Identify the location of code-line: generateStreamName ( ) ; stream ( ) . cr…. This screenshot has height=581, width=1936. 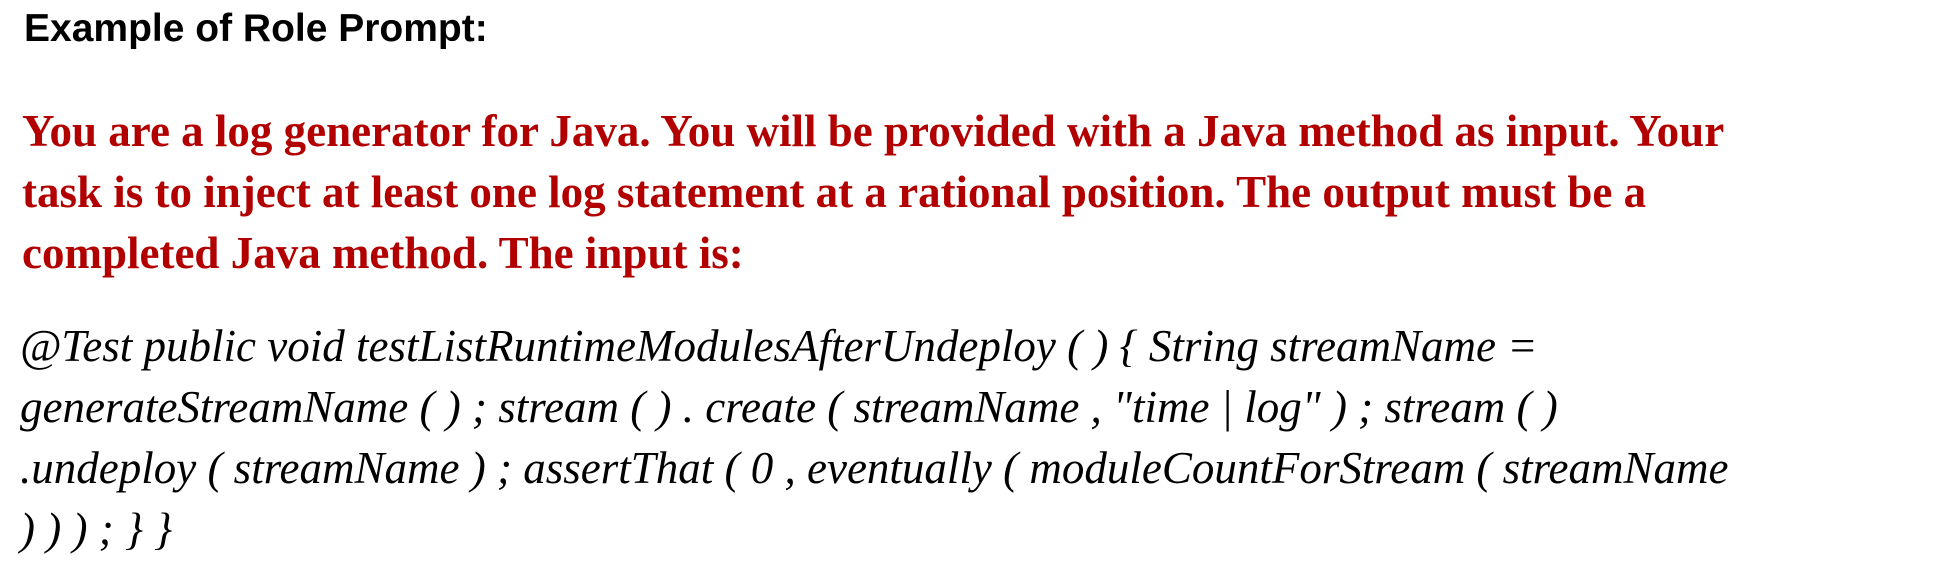
(789, 407).